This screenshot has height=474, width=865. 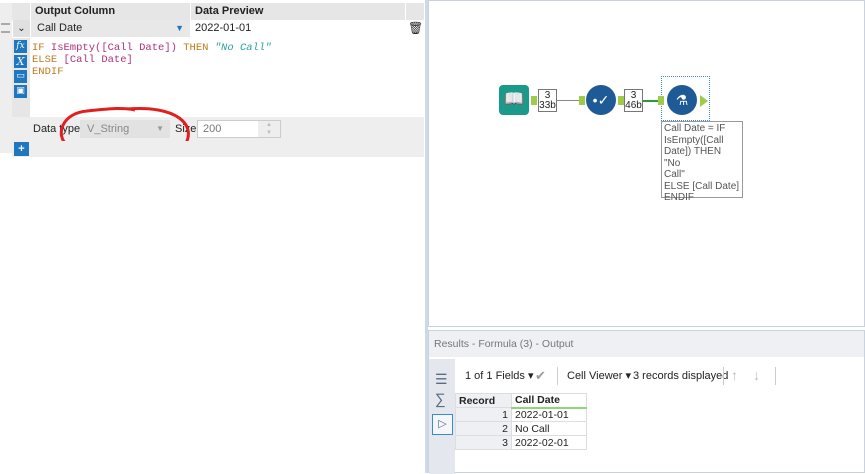 I want to click on delete-trash-icon: 🗑, so click(x=415, y=28).